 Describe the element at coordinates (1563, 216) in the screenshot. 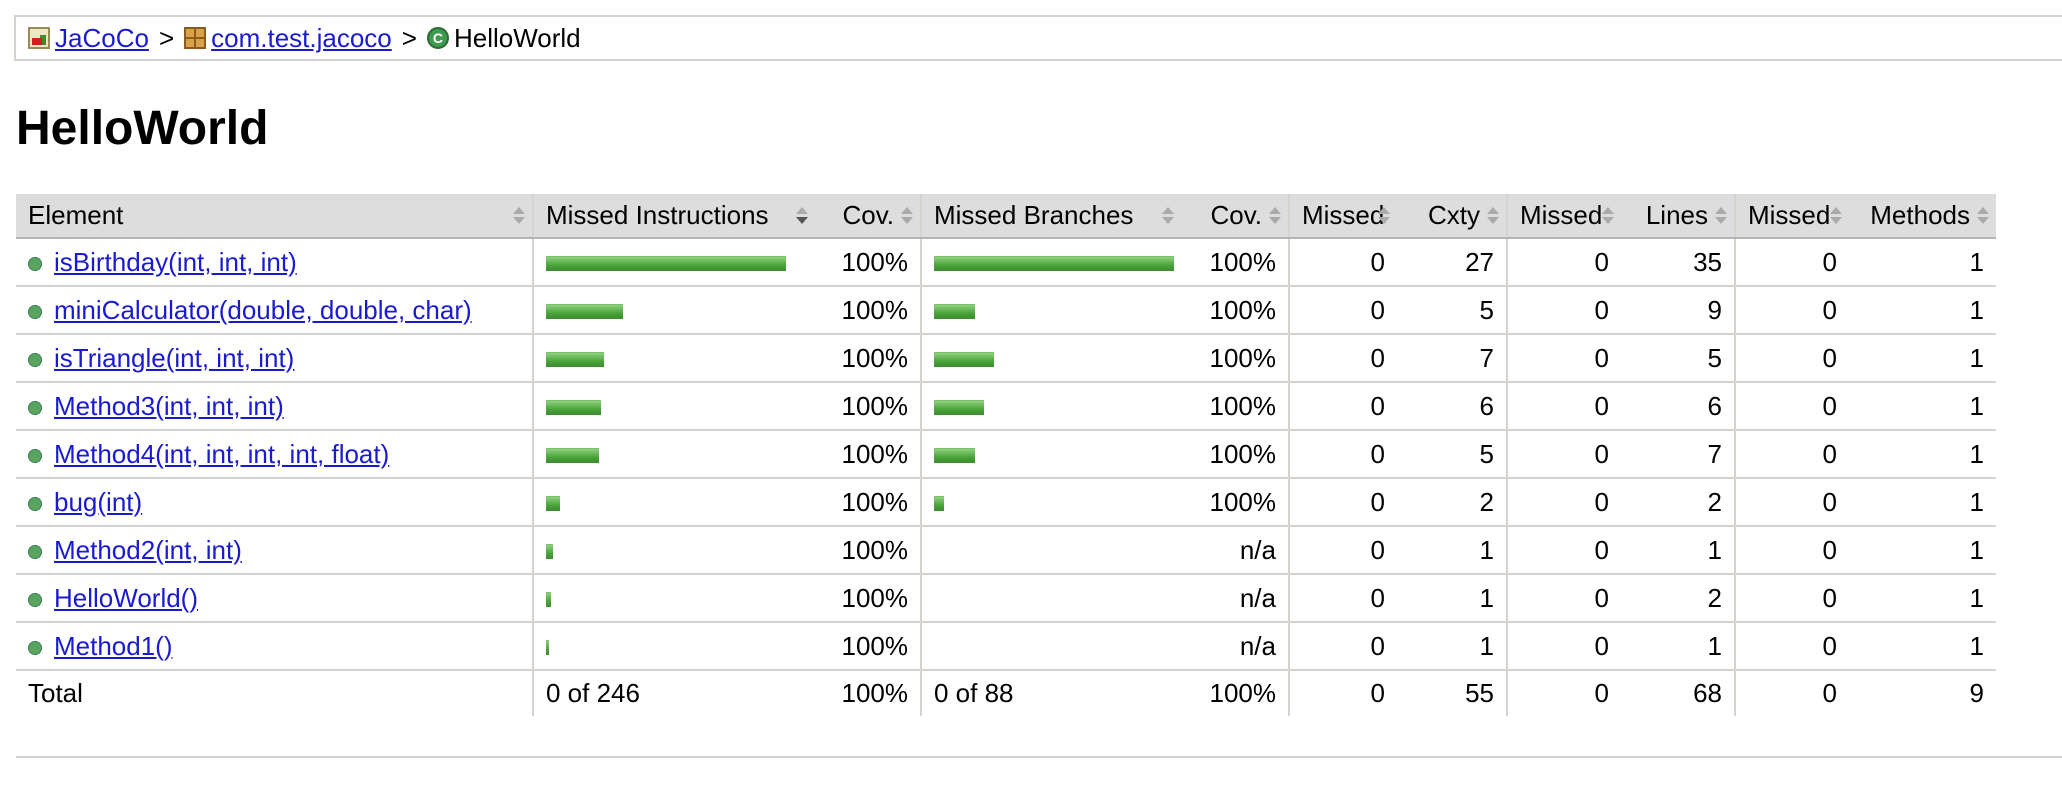

I see `column-header-missed-lines: Missed` at that location.